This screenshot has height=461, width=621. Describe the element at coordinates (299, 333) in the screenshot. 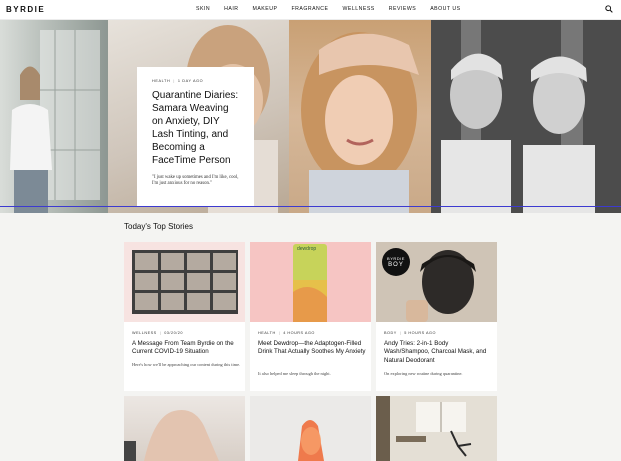

I see `story-time: 4 HOURS AGO` at that location.